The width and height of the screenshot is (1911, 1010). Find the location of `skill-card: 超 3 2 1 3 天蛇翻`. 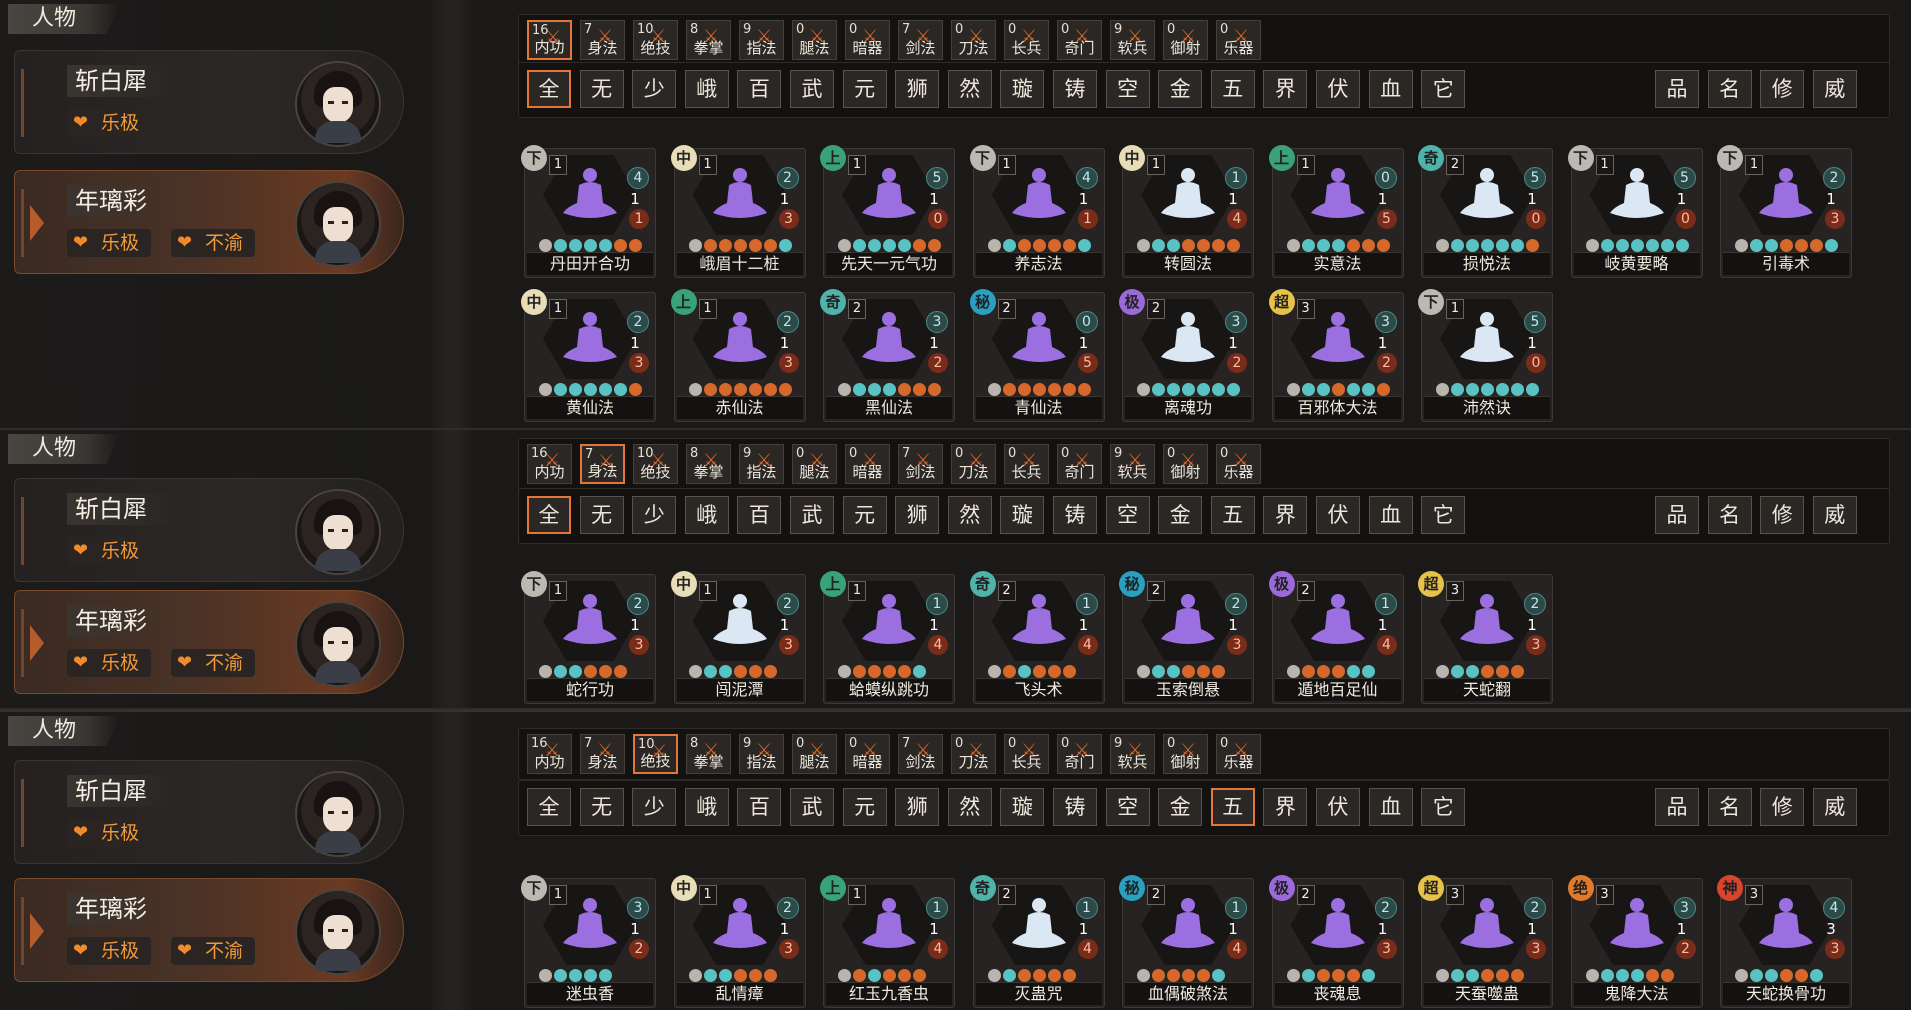

skill-card: 超 3 2 1 3 天蛇翻 is located at coordinates (1485, 637).